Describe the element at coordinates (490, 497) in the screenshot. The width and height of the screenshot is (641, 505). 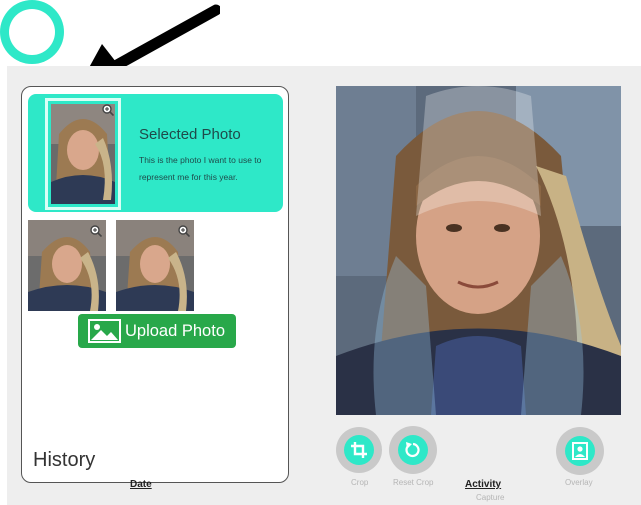
I see `capture-label: Capture` at that location.